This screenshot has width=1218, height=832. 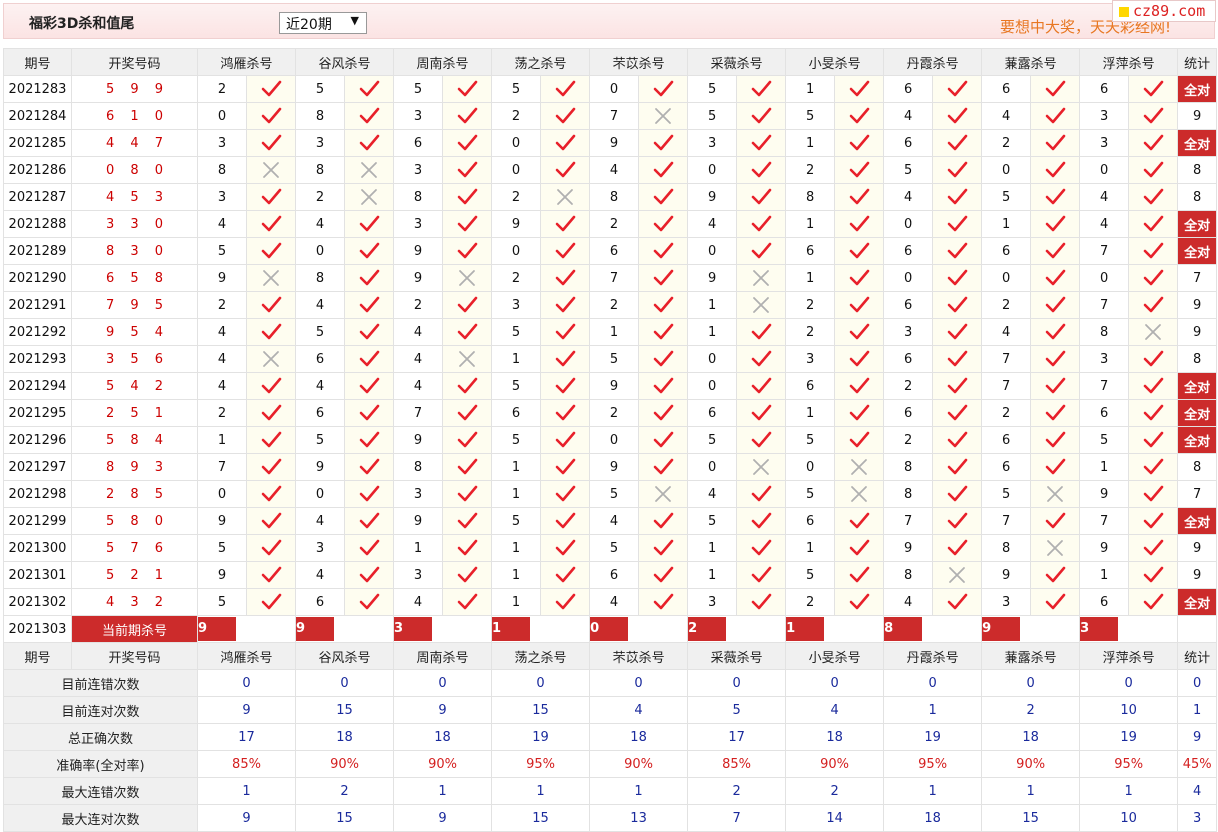 I want to click on draw-numbers-cell: 0 8 0, so click(x=134, y=170).